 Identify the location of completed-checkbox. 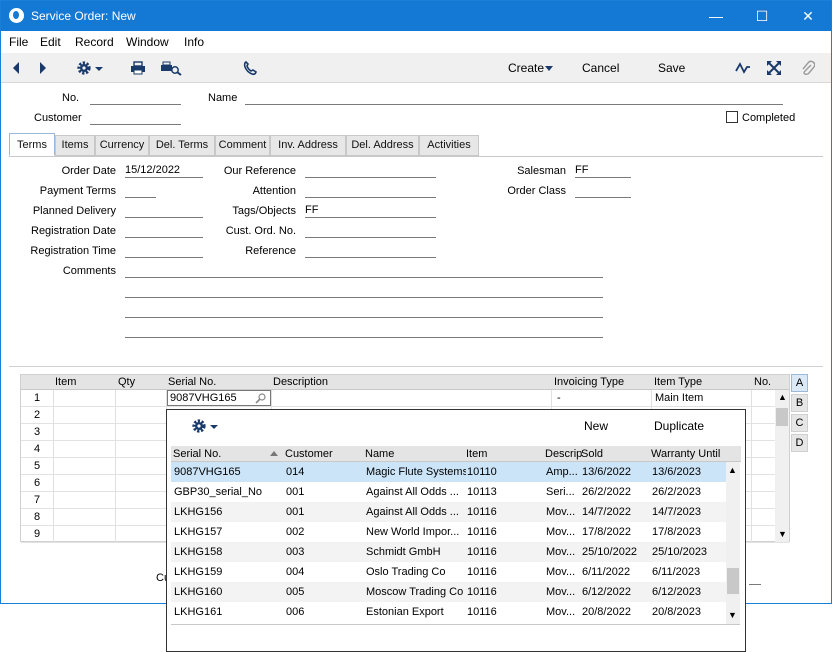
(732, 117).